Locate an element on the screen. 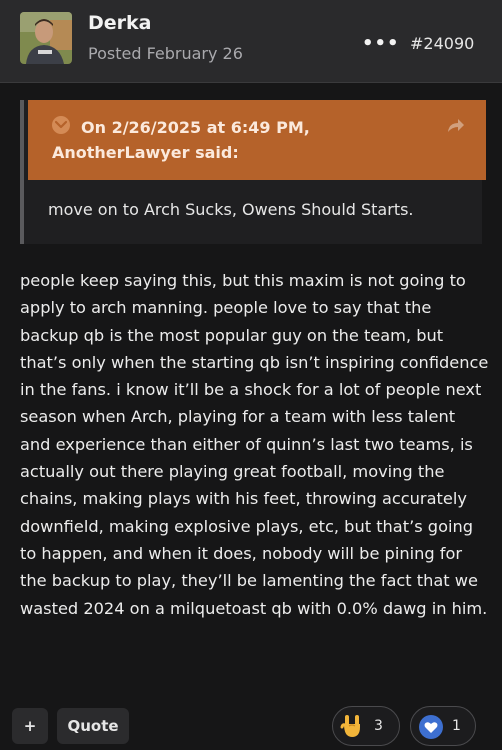 This screenshot has width=502, height=750. more-dots-icon: ••• is located at coordinates (381, 43).